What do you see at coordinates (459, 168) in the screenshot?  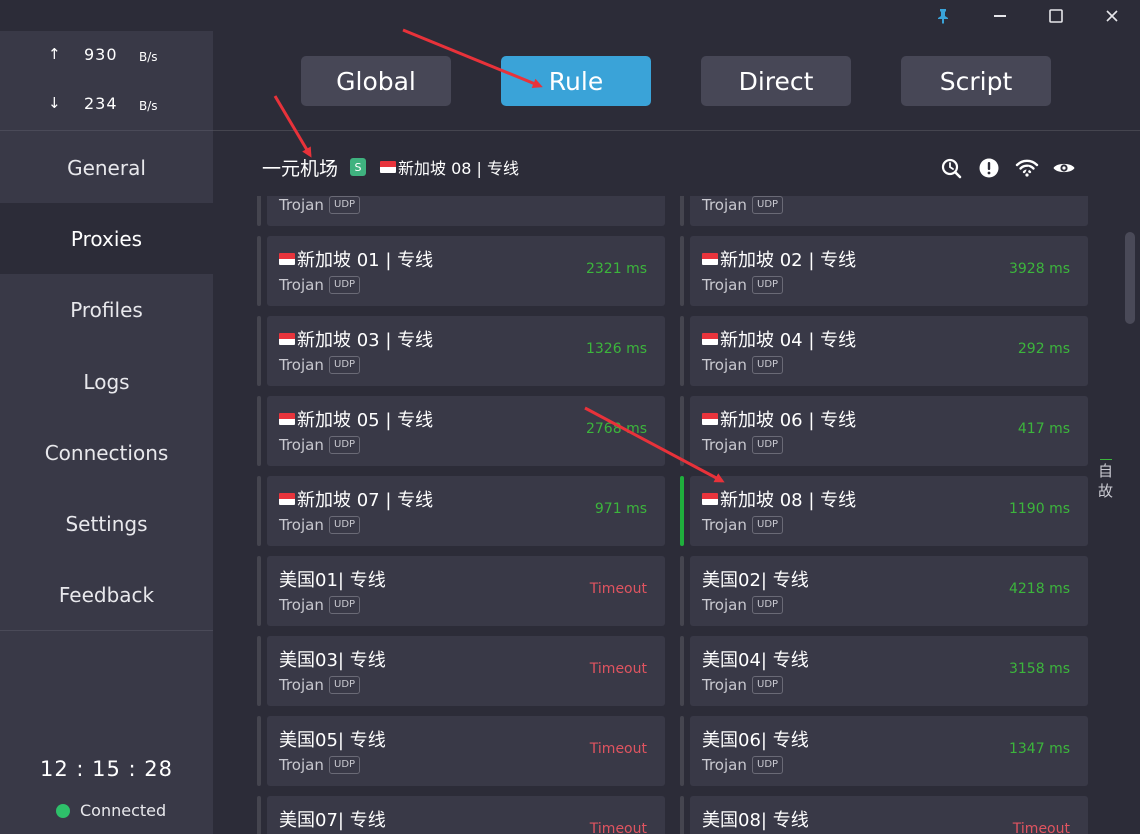 I see `group-selected-label: 新加坡 08 | 专线` at bounding box center [459, 168].